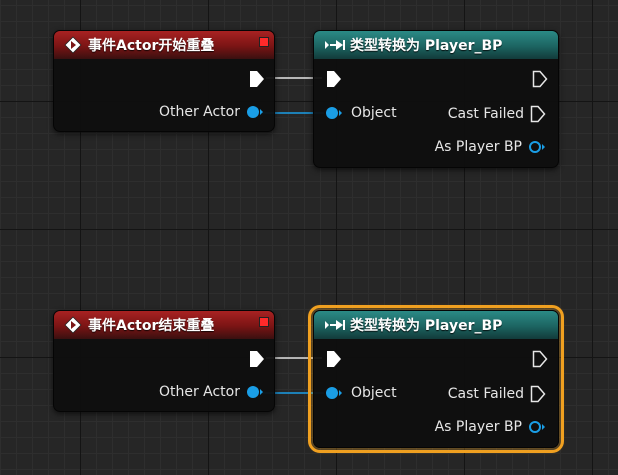  Describe the element at coordinates (151, 46) in the screenshot. I see `node-title: 事件Actor开始重叠` at that location.